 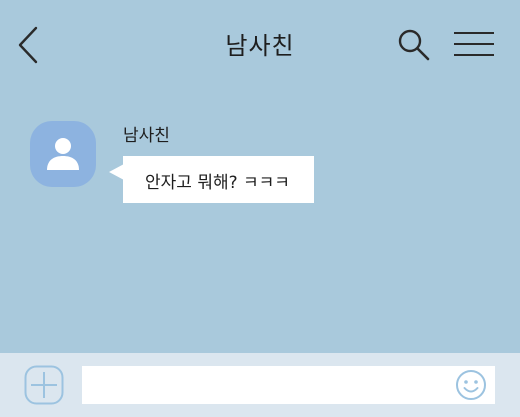 I want to click on plus-icon, so click(x=44, y=385).